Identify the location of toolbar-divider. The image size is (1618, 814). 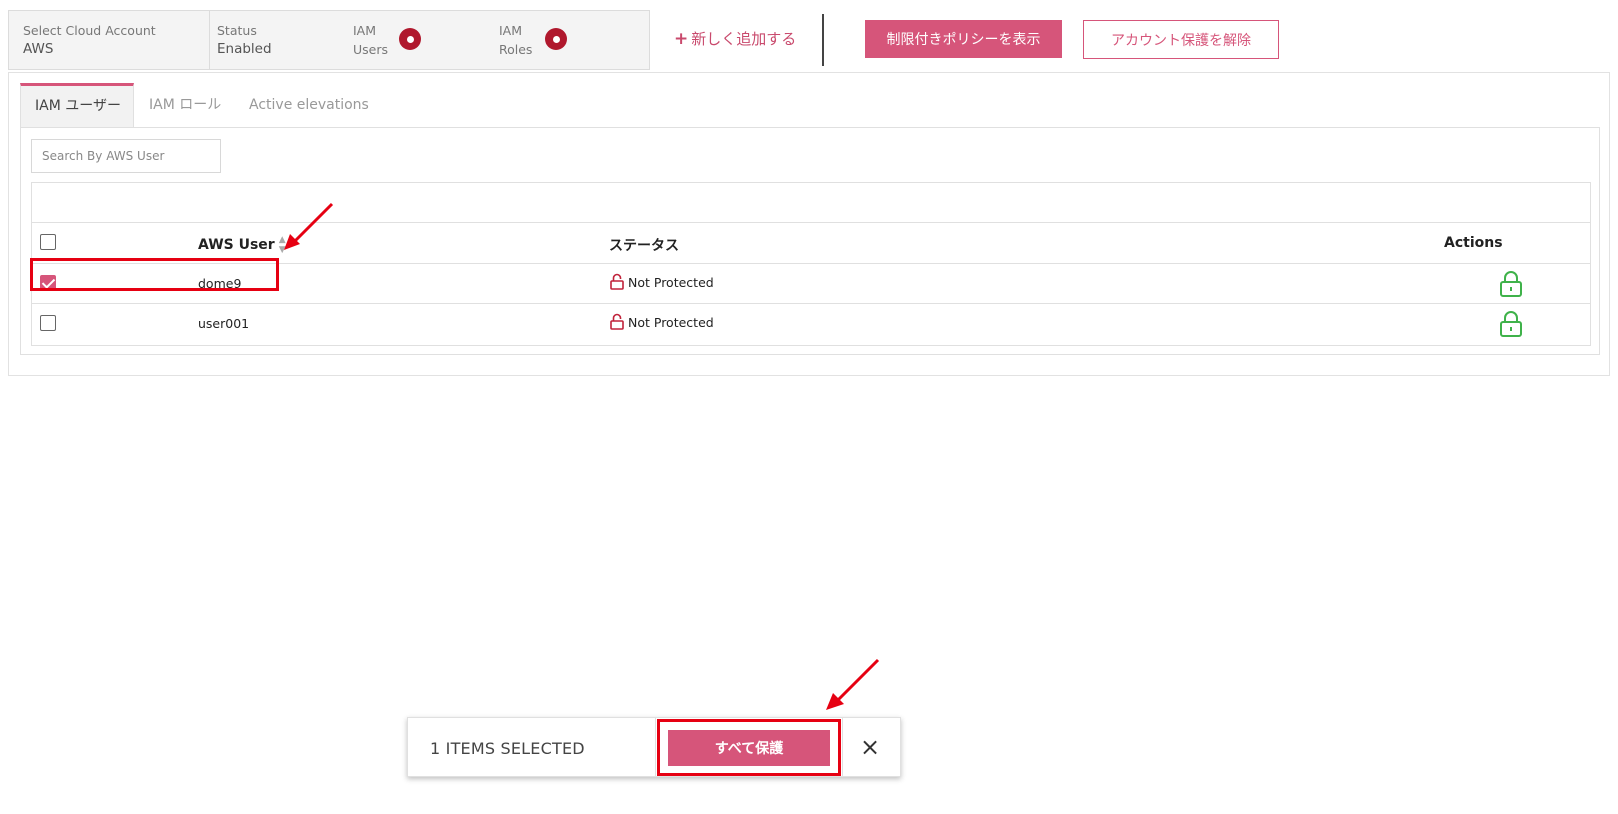
(823, 40).